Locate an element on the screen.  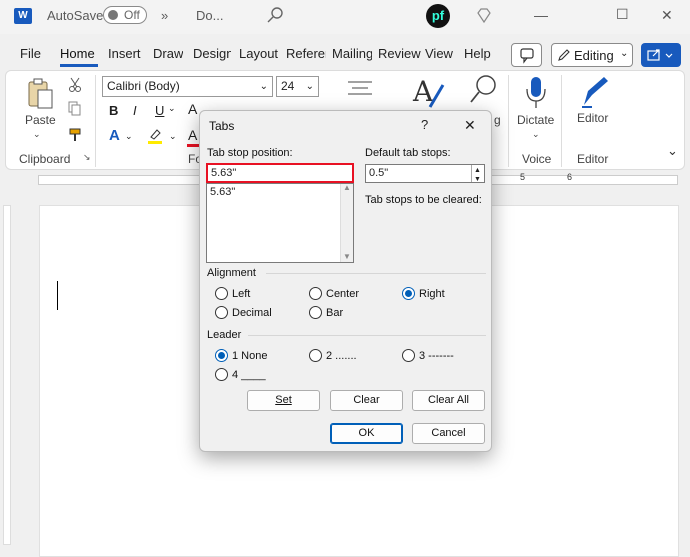
tab-home: Home is located at coordinates (77, 53).